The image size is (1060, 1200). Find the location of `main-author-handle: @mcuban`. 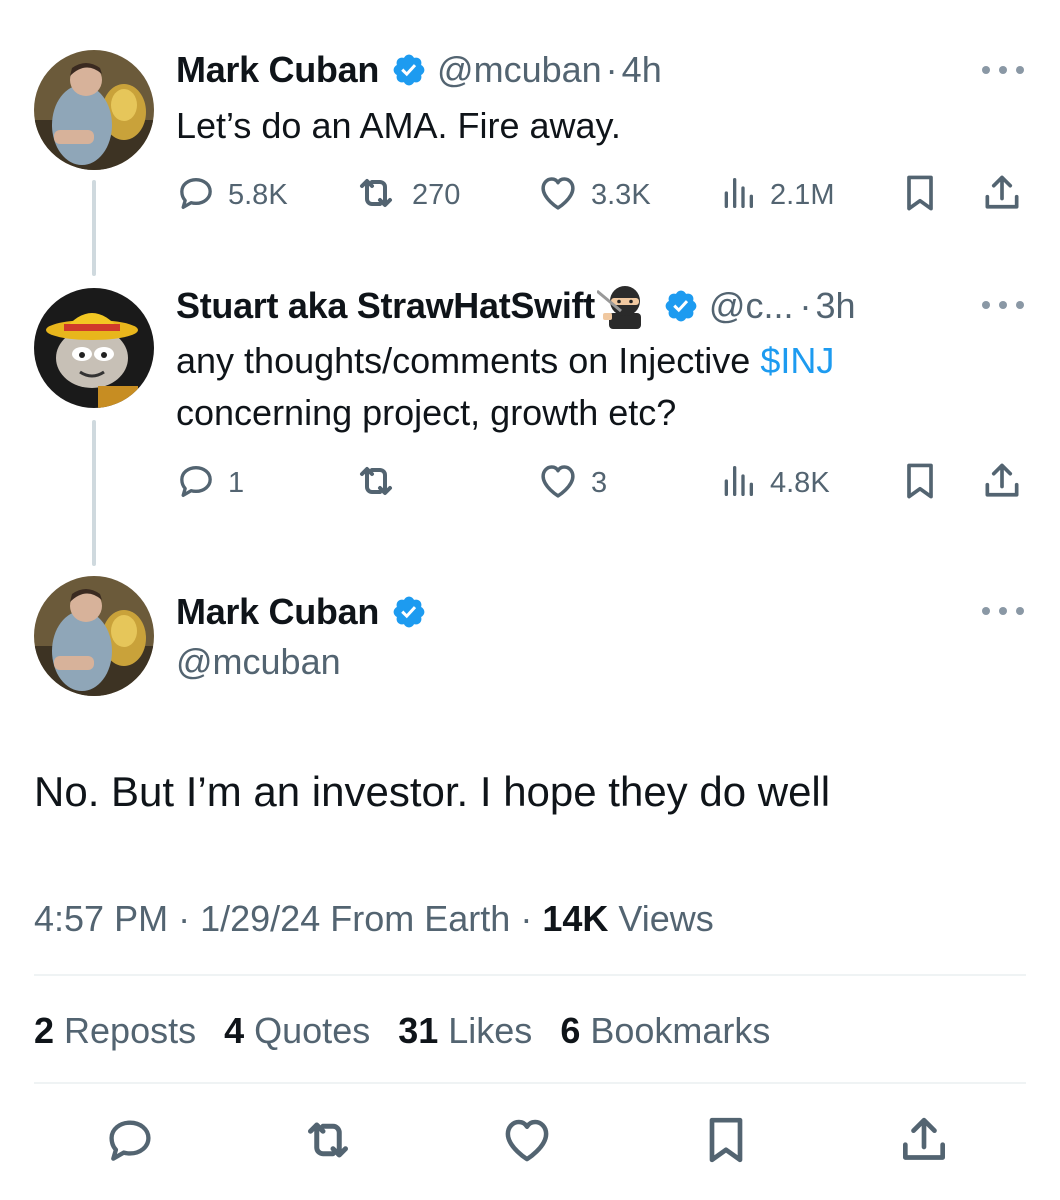

main-author-handle: @mcuban is located at coordinates (258, 662).